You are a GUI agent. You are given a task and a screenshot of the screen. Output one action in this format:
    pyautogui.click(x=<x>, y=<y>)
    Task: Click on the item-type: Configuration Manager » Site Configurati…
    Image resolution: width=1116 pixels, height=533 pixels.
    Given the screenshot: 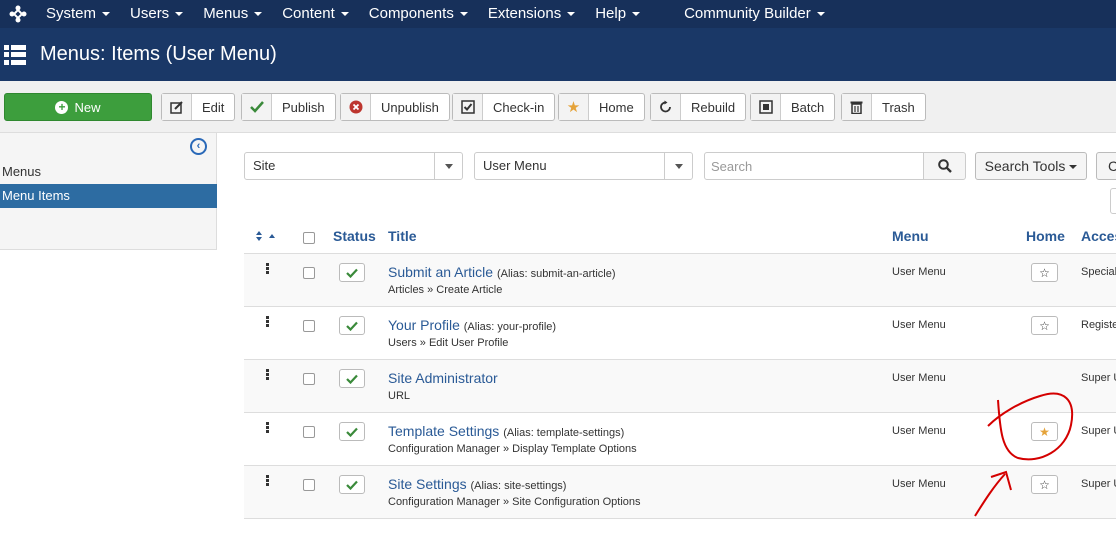 What is the action you would take?
    pyautogui.click(x=514, y=502)
    